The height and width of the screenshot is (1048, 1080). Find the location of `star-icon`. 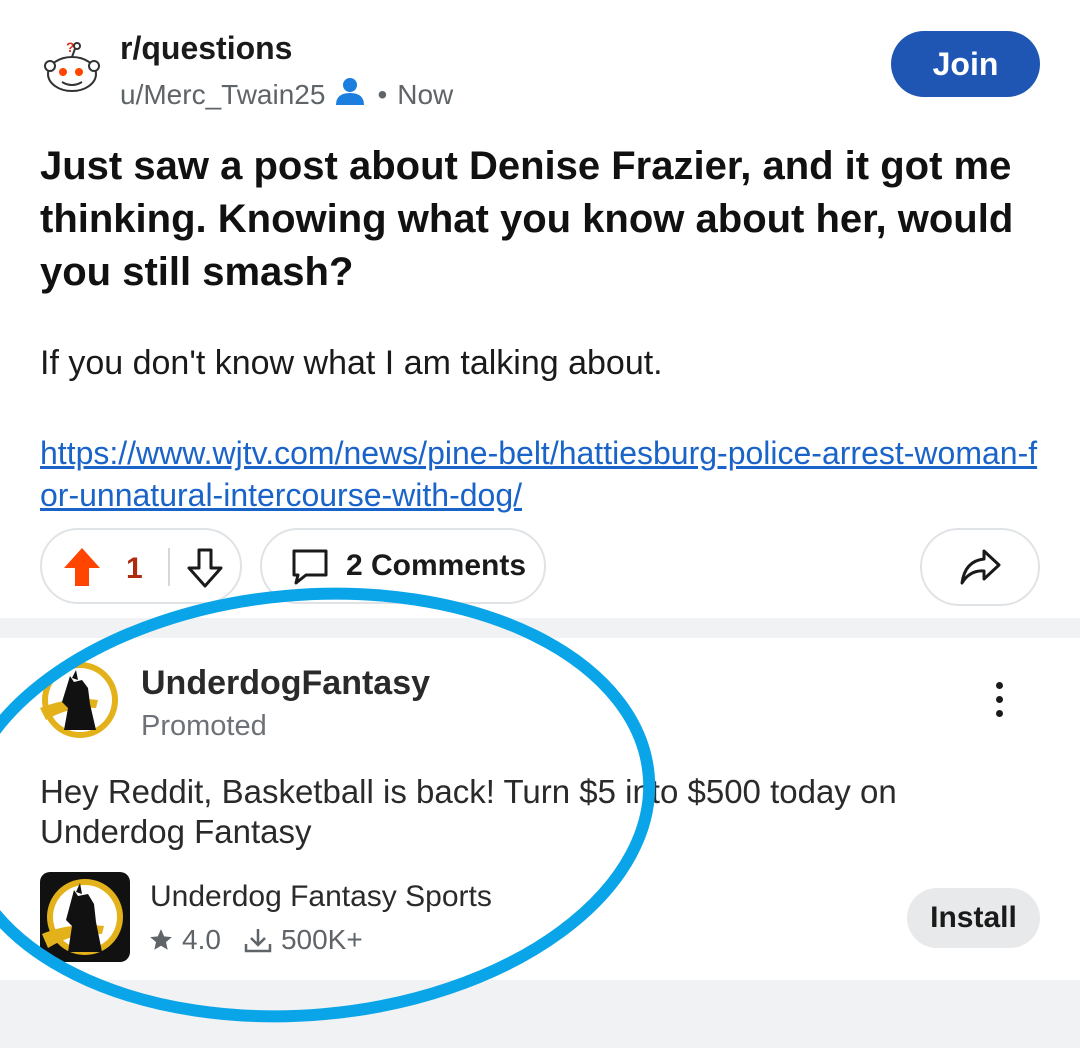

star-icon is located at coordinates (161, 940).